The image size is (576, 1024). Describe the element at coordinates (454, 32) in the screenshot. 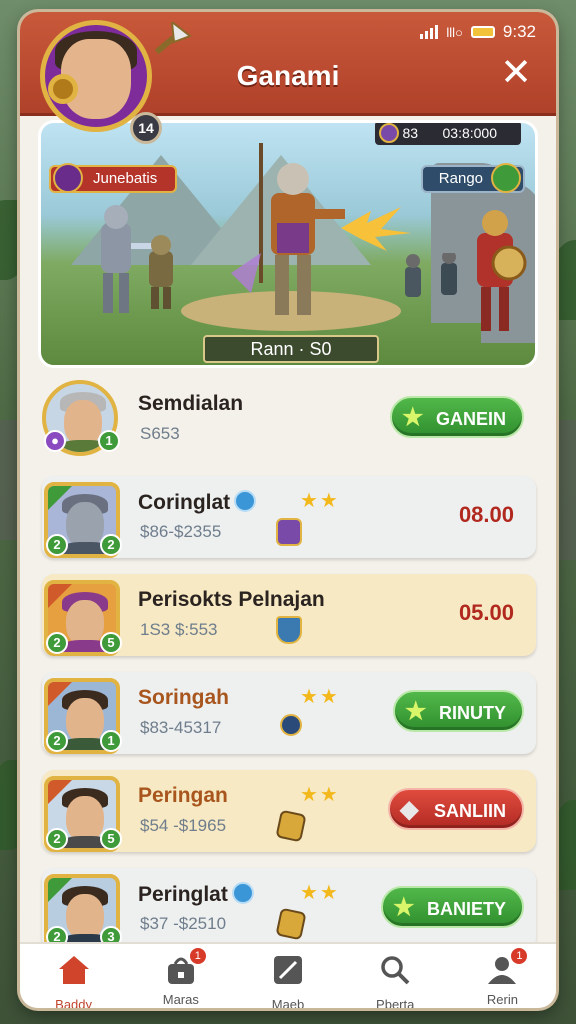

I see `signal-label: lll○` at that location.